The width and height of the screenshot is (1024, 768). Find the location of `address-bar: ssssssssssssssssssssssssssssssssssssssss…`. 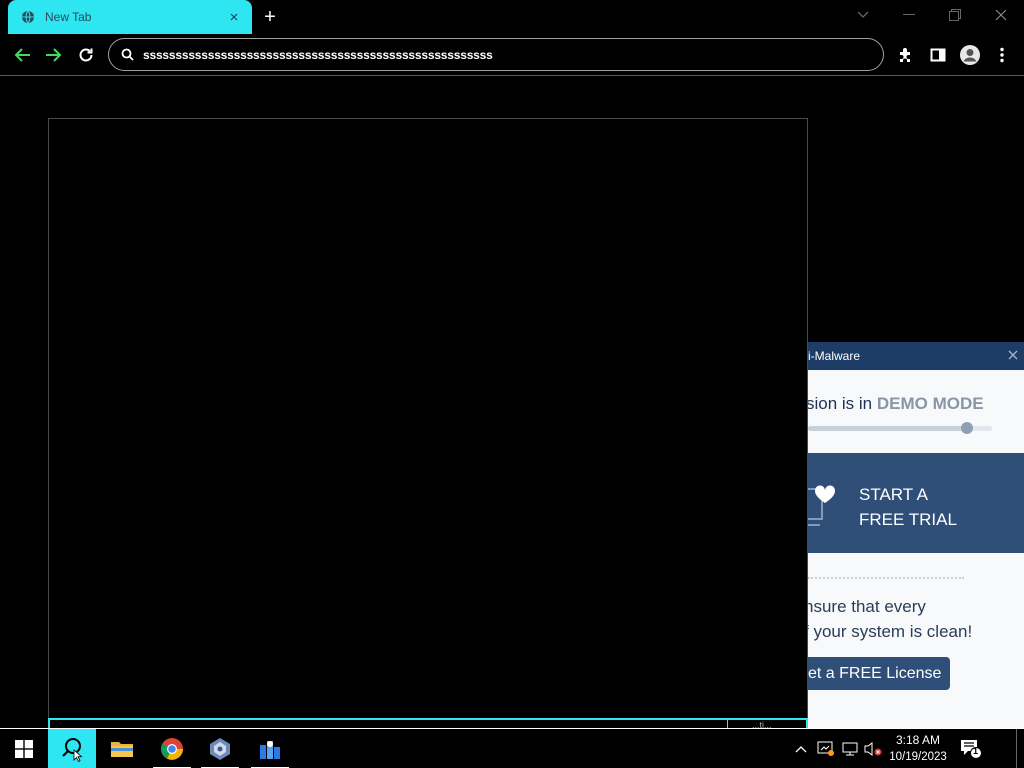

address-bar: ssssssssssssssssssssssssssssssssssssssss… is located at coordinates (496, 54).